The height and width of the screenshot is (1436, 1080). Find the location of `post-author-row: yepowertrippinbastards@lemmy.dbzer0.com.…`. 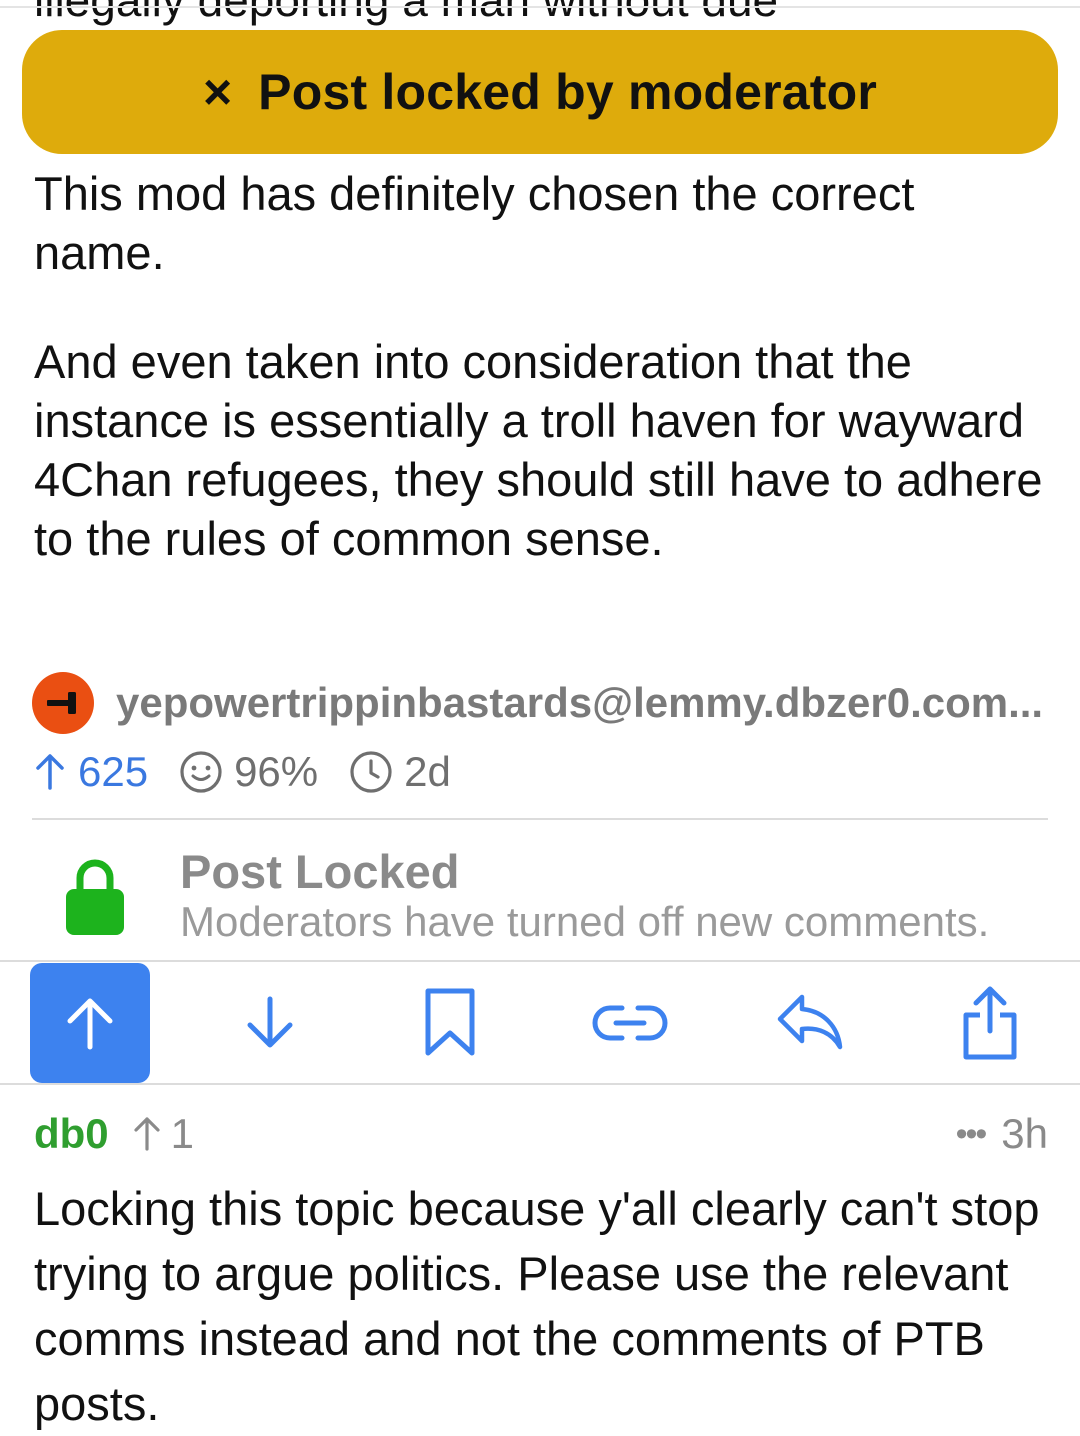

post-author-row: yepowertrippinbastards@lemmy.dbzer0.com.… is located at coordinates (537, 703).